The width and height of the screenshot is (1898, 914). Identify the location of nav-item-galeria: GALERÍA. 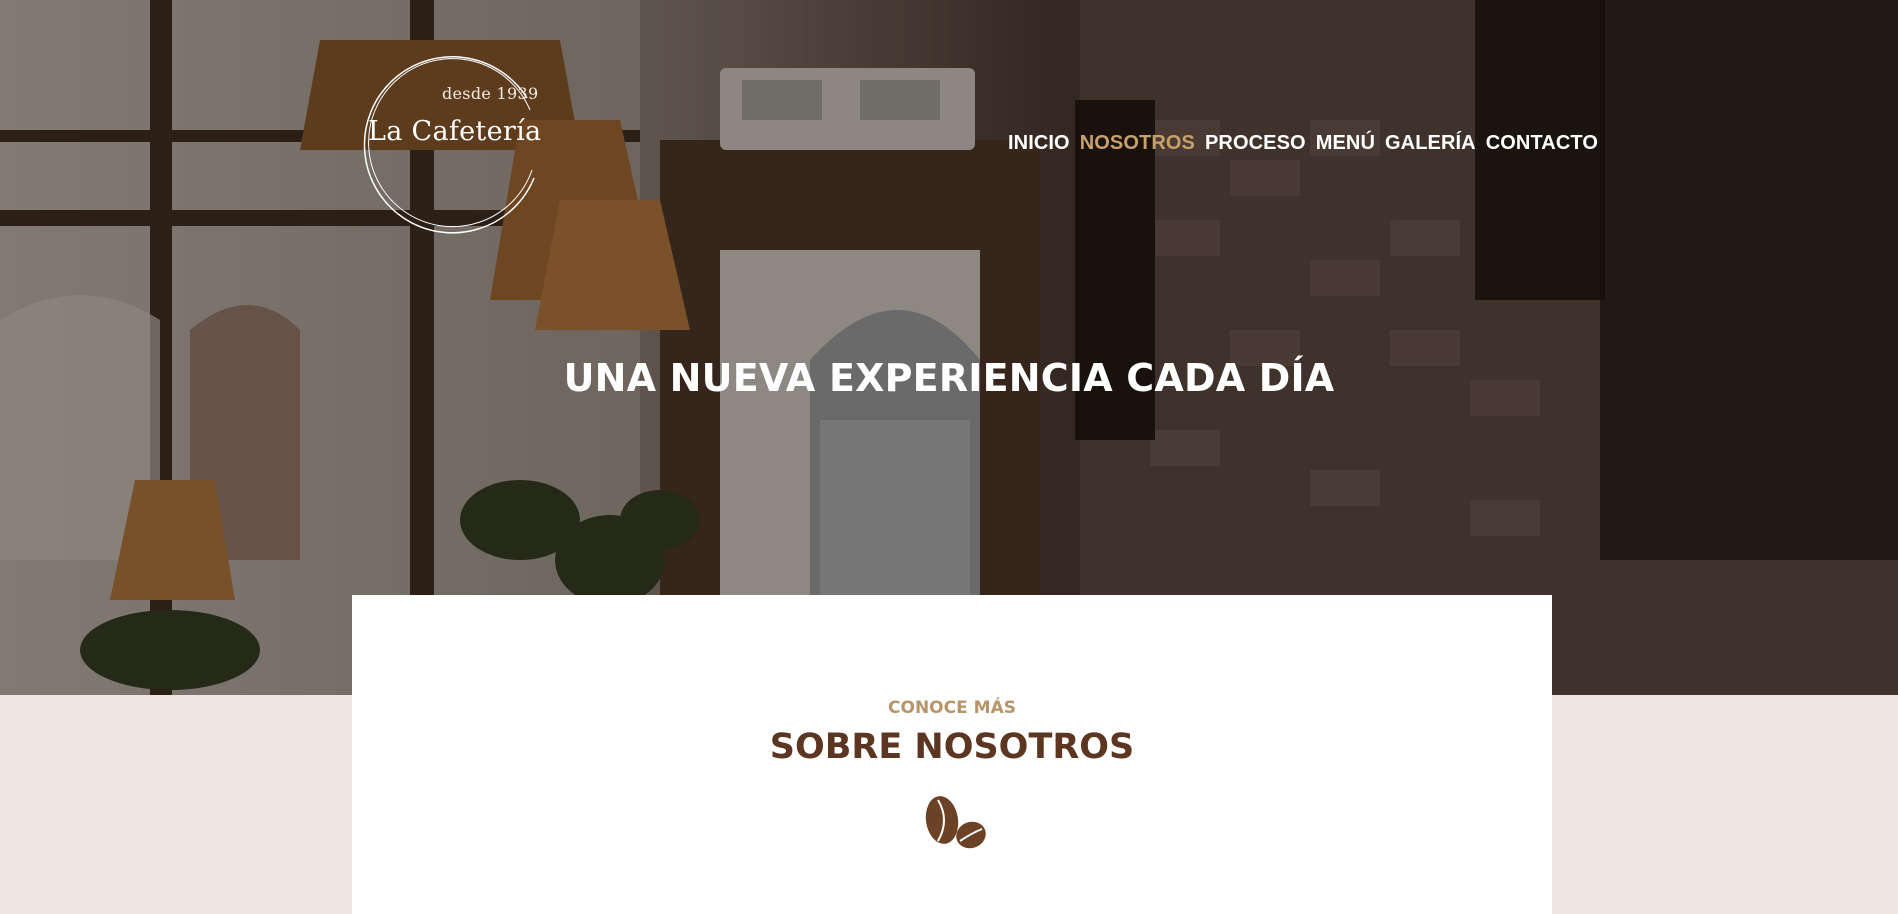
(1430, 143).